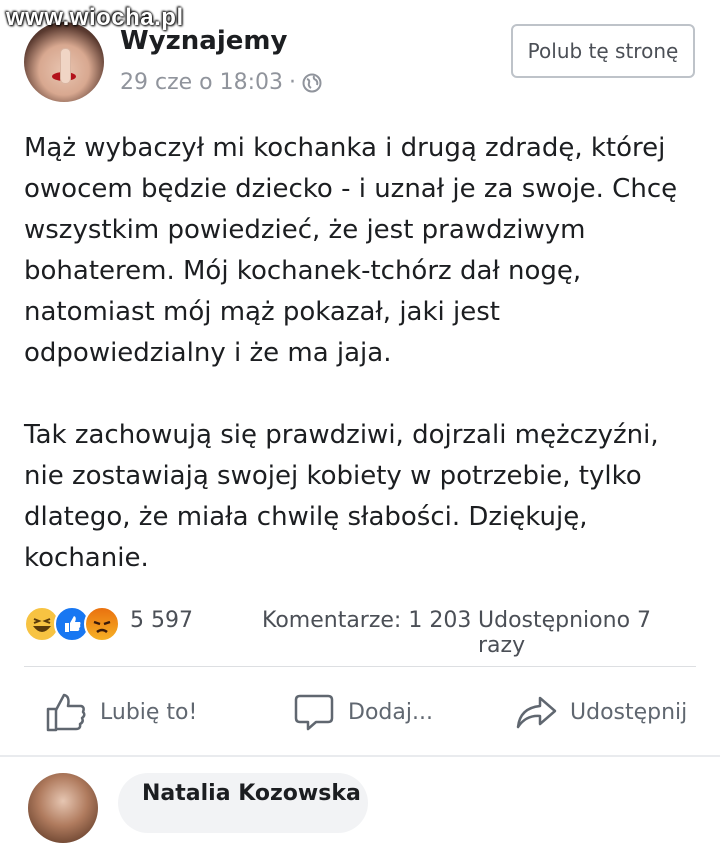 This screenshot has width=720, height=843. What do you see at coordinates (314, 712) in the screenshot?
I see `comment-bubble-icon` at bounding box center [314, 712].